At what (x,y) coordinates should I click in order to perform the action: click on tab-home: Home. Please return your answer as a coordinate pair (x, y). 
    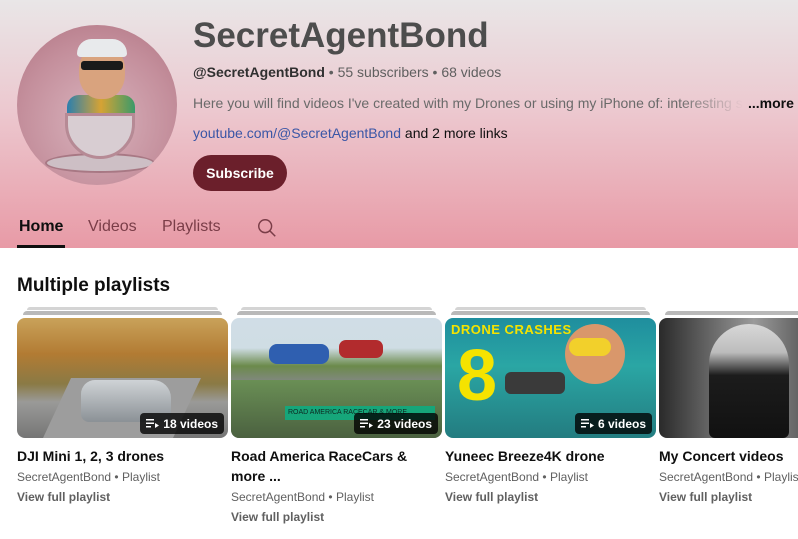
    Looking at the image, I should click on (41, 227).